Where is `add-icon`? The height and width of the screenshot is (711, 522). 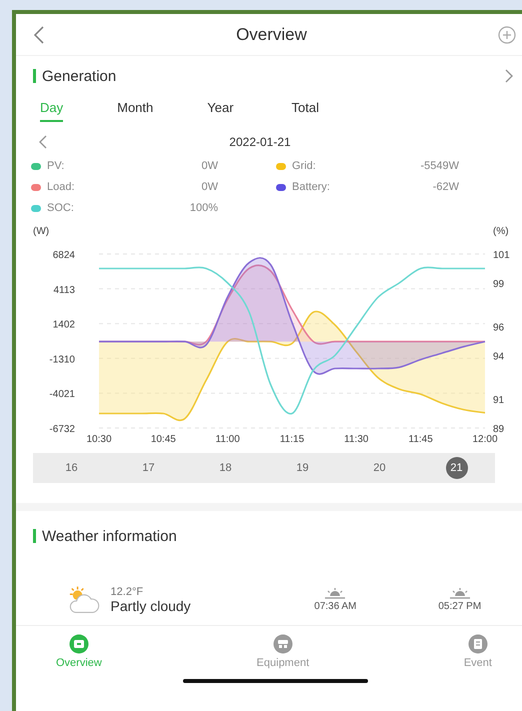 add-icon is located at coordinates (507, 35).